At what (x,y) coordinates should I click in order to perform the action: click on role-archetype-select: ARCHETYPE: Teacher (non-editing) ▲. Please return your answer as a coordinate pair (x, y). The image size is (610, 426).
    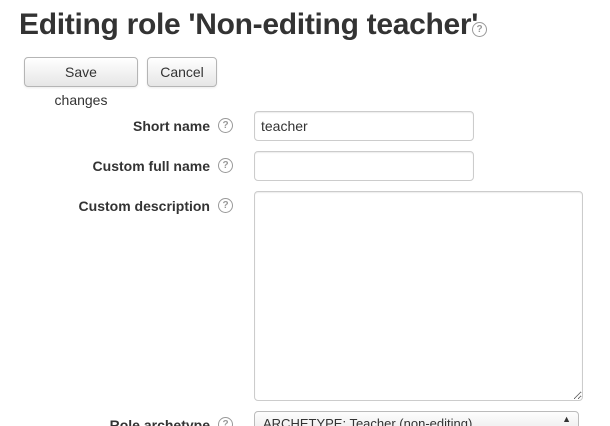
    Looking at the image, I should click on (416, 418).